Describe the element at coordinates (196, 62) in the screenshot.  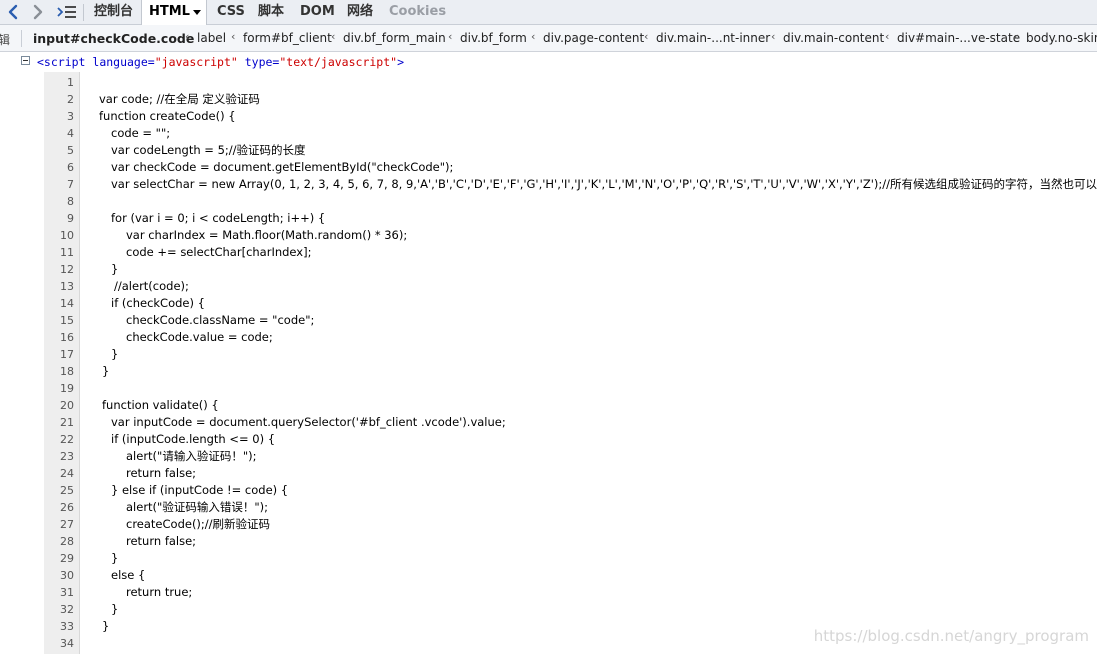
I see `script-val-language: "javascript"` at that location.